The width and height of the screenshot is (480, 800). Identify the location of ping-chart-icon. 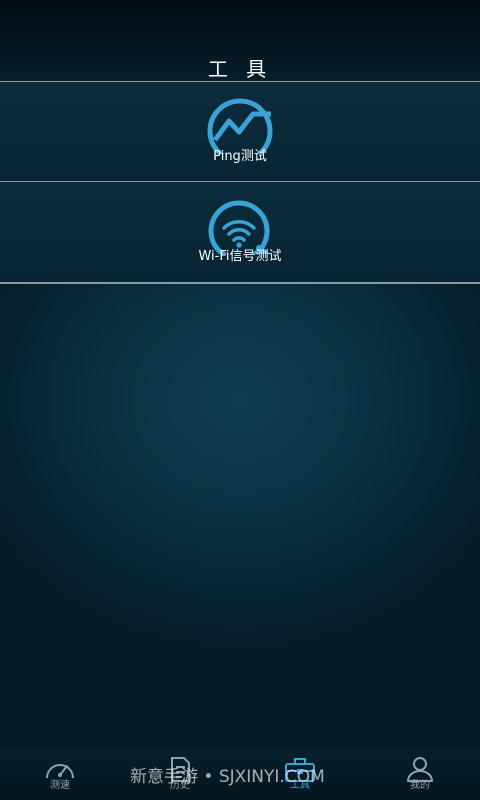
(240, 126).